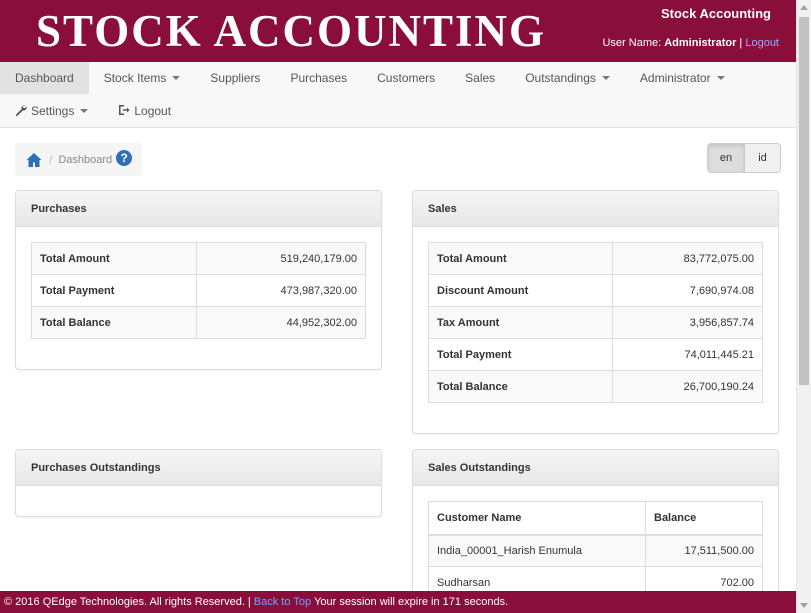  I want to click on table-row: Discount Amount 7,690,974.08, so click(595, 290).